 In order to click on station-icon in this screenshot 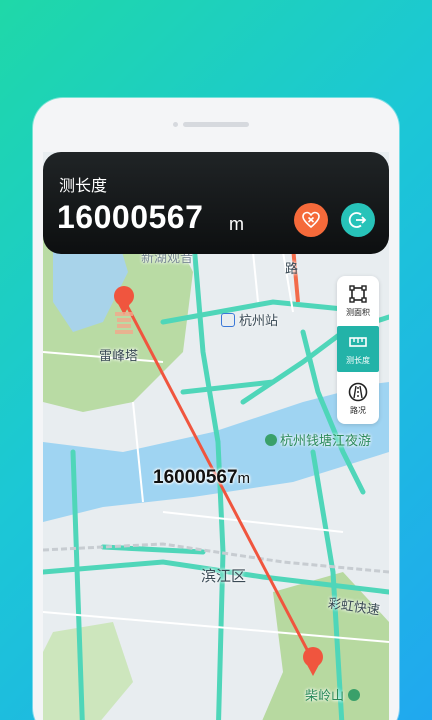, I will do `click(228, 320)`.